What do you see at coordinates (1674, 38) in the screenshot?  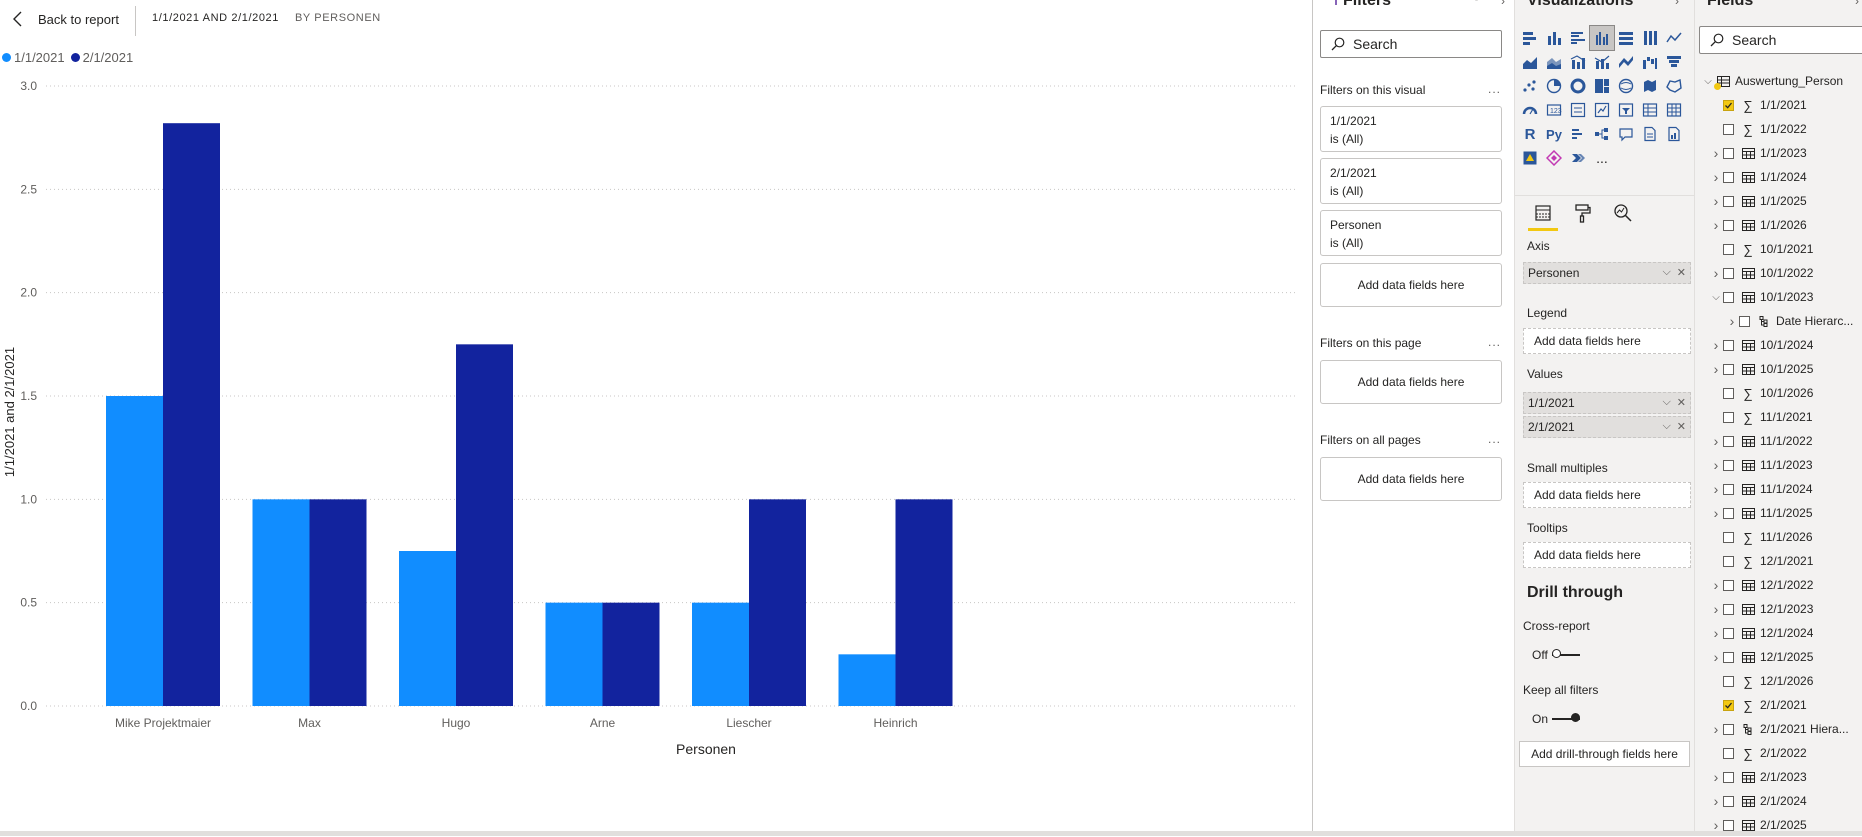 I see `line-chart-icon` at bounding box center [1674, 38].